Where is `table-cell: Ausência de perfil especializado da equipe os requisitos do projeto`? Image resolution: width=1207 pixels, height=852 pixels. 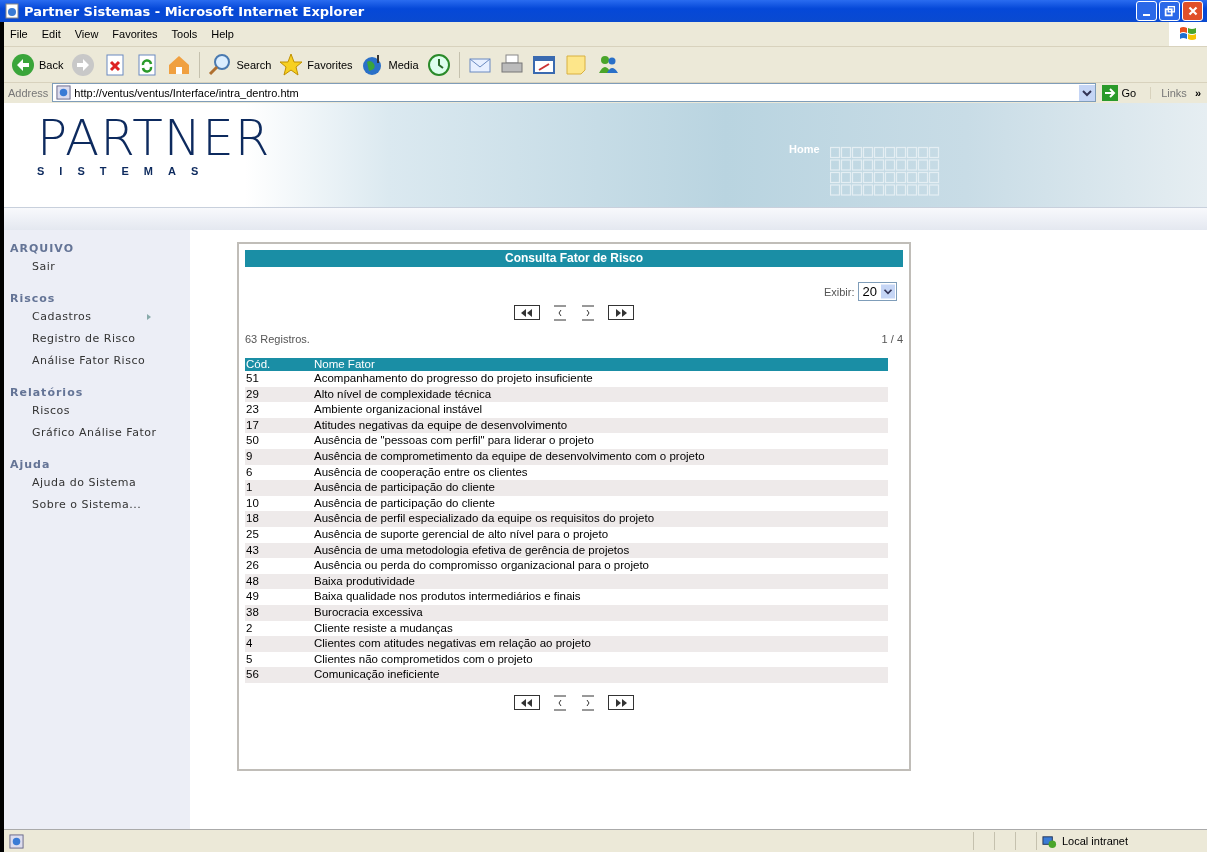
table-cell: Ausência de perfil especializado da equipe os requisitos do projeto is located at coordinates (484, 518).